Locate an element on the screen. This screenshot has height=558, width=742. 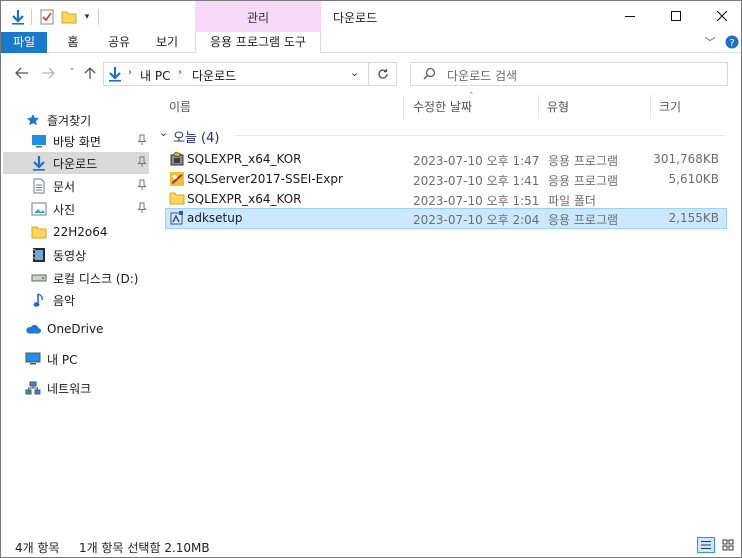
sidebar-item-onedrive: OneDrive is located at coordinates (76, 329).